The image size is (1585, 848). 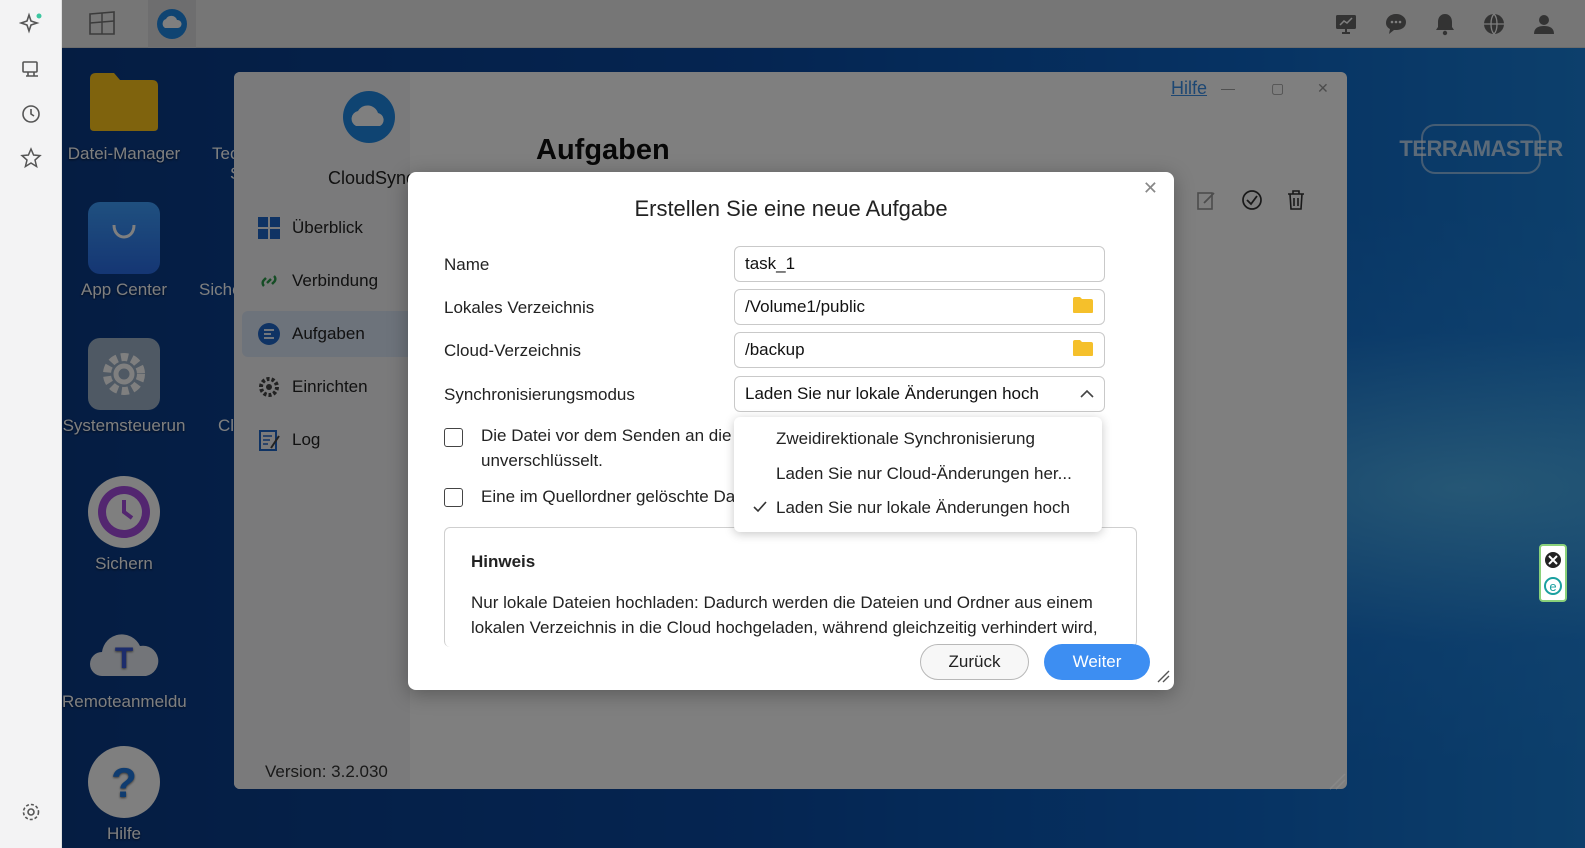 What do you see at coordinates (1552, 586) in the screenshot?
I see `svg-text: e` at bounding box center [1552, 586].